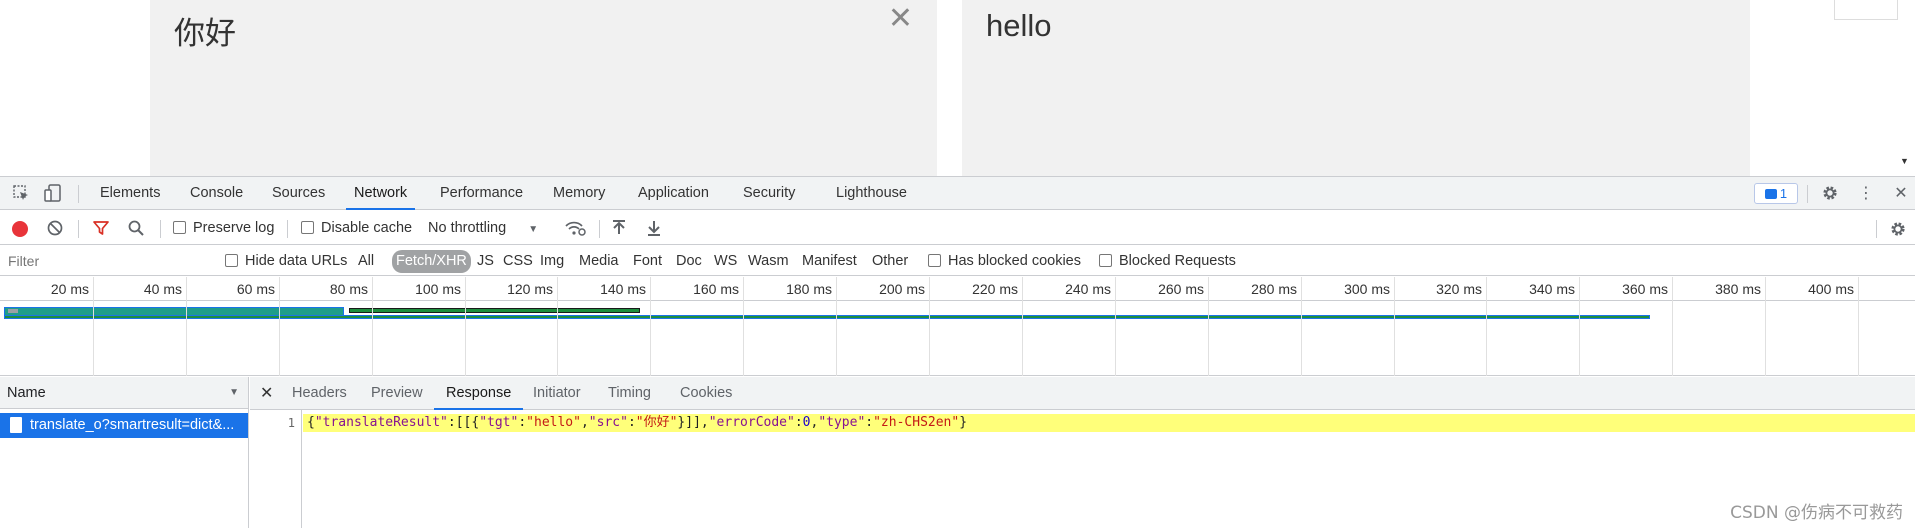 Image resolution: width=1915 pixels, height=528 pixels. I want to click on filter-type-ws: WS, so click(725, 261).